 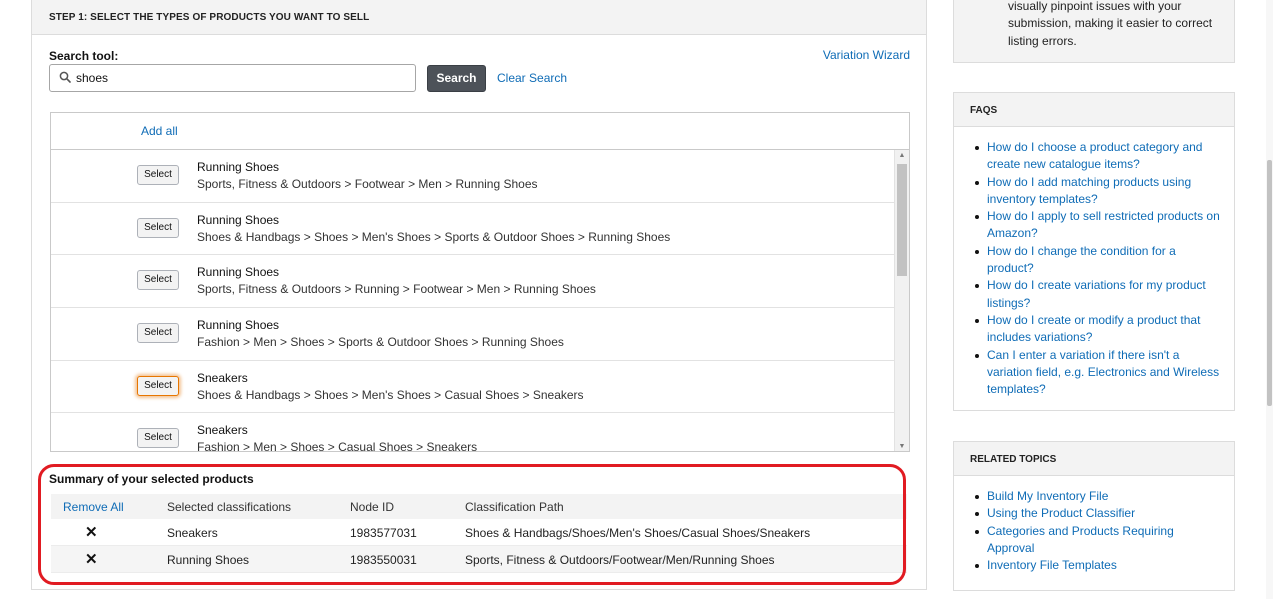 What do you see at coordinates (514, 507) in the screenshot?
I see `column-header-path: Classification Path` at bounding box center [514, 507].